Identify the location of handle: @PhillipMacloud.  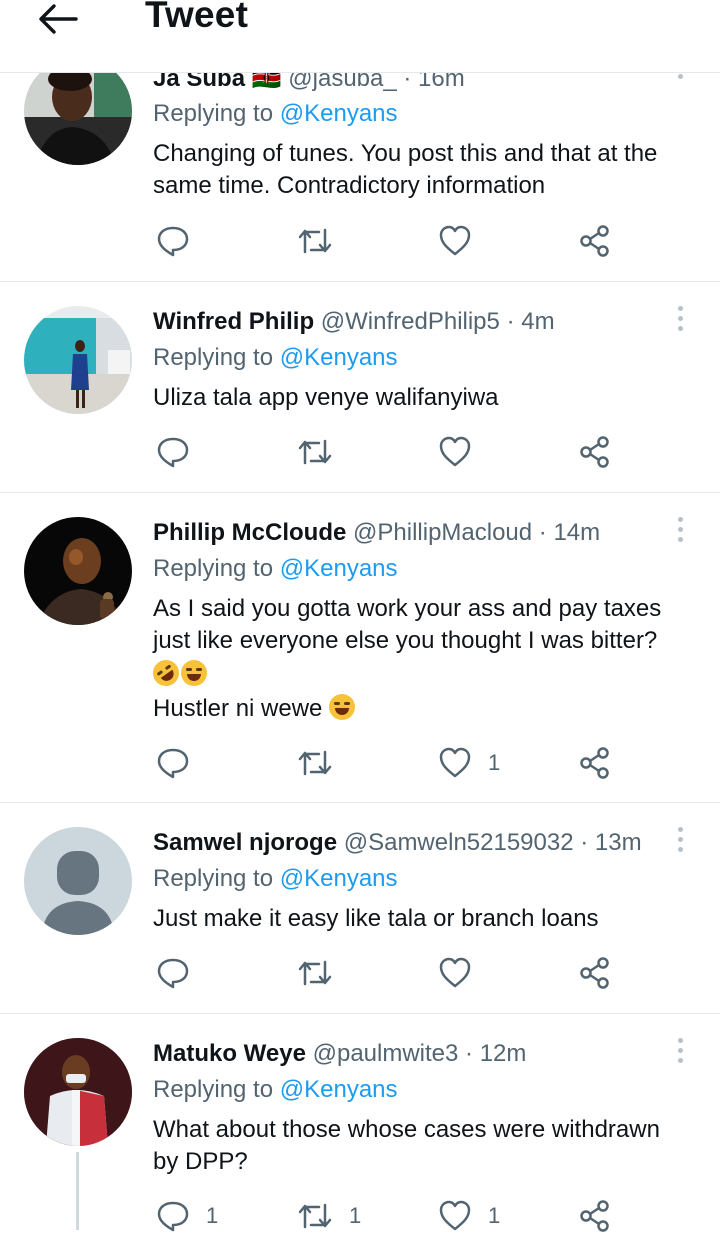
(442, 532).